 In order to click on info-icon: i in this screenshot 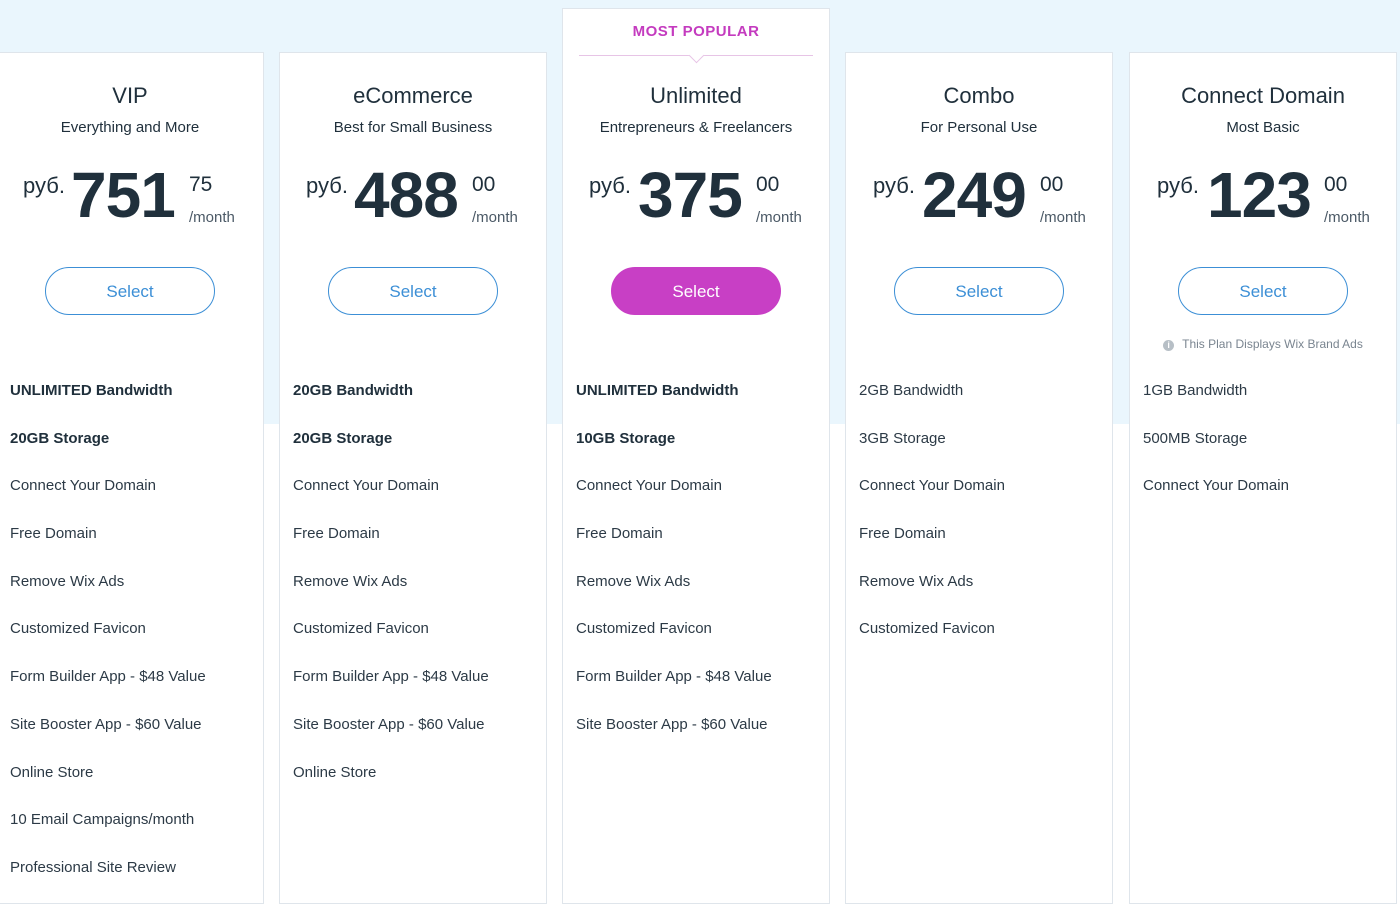, I will do `click(1169, 345)`.